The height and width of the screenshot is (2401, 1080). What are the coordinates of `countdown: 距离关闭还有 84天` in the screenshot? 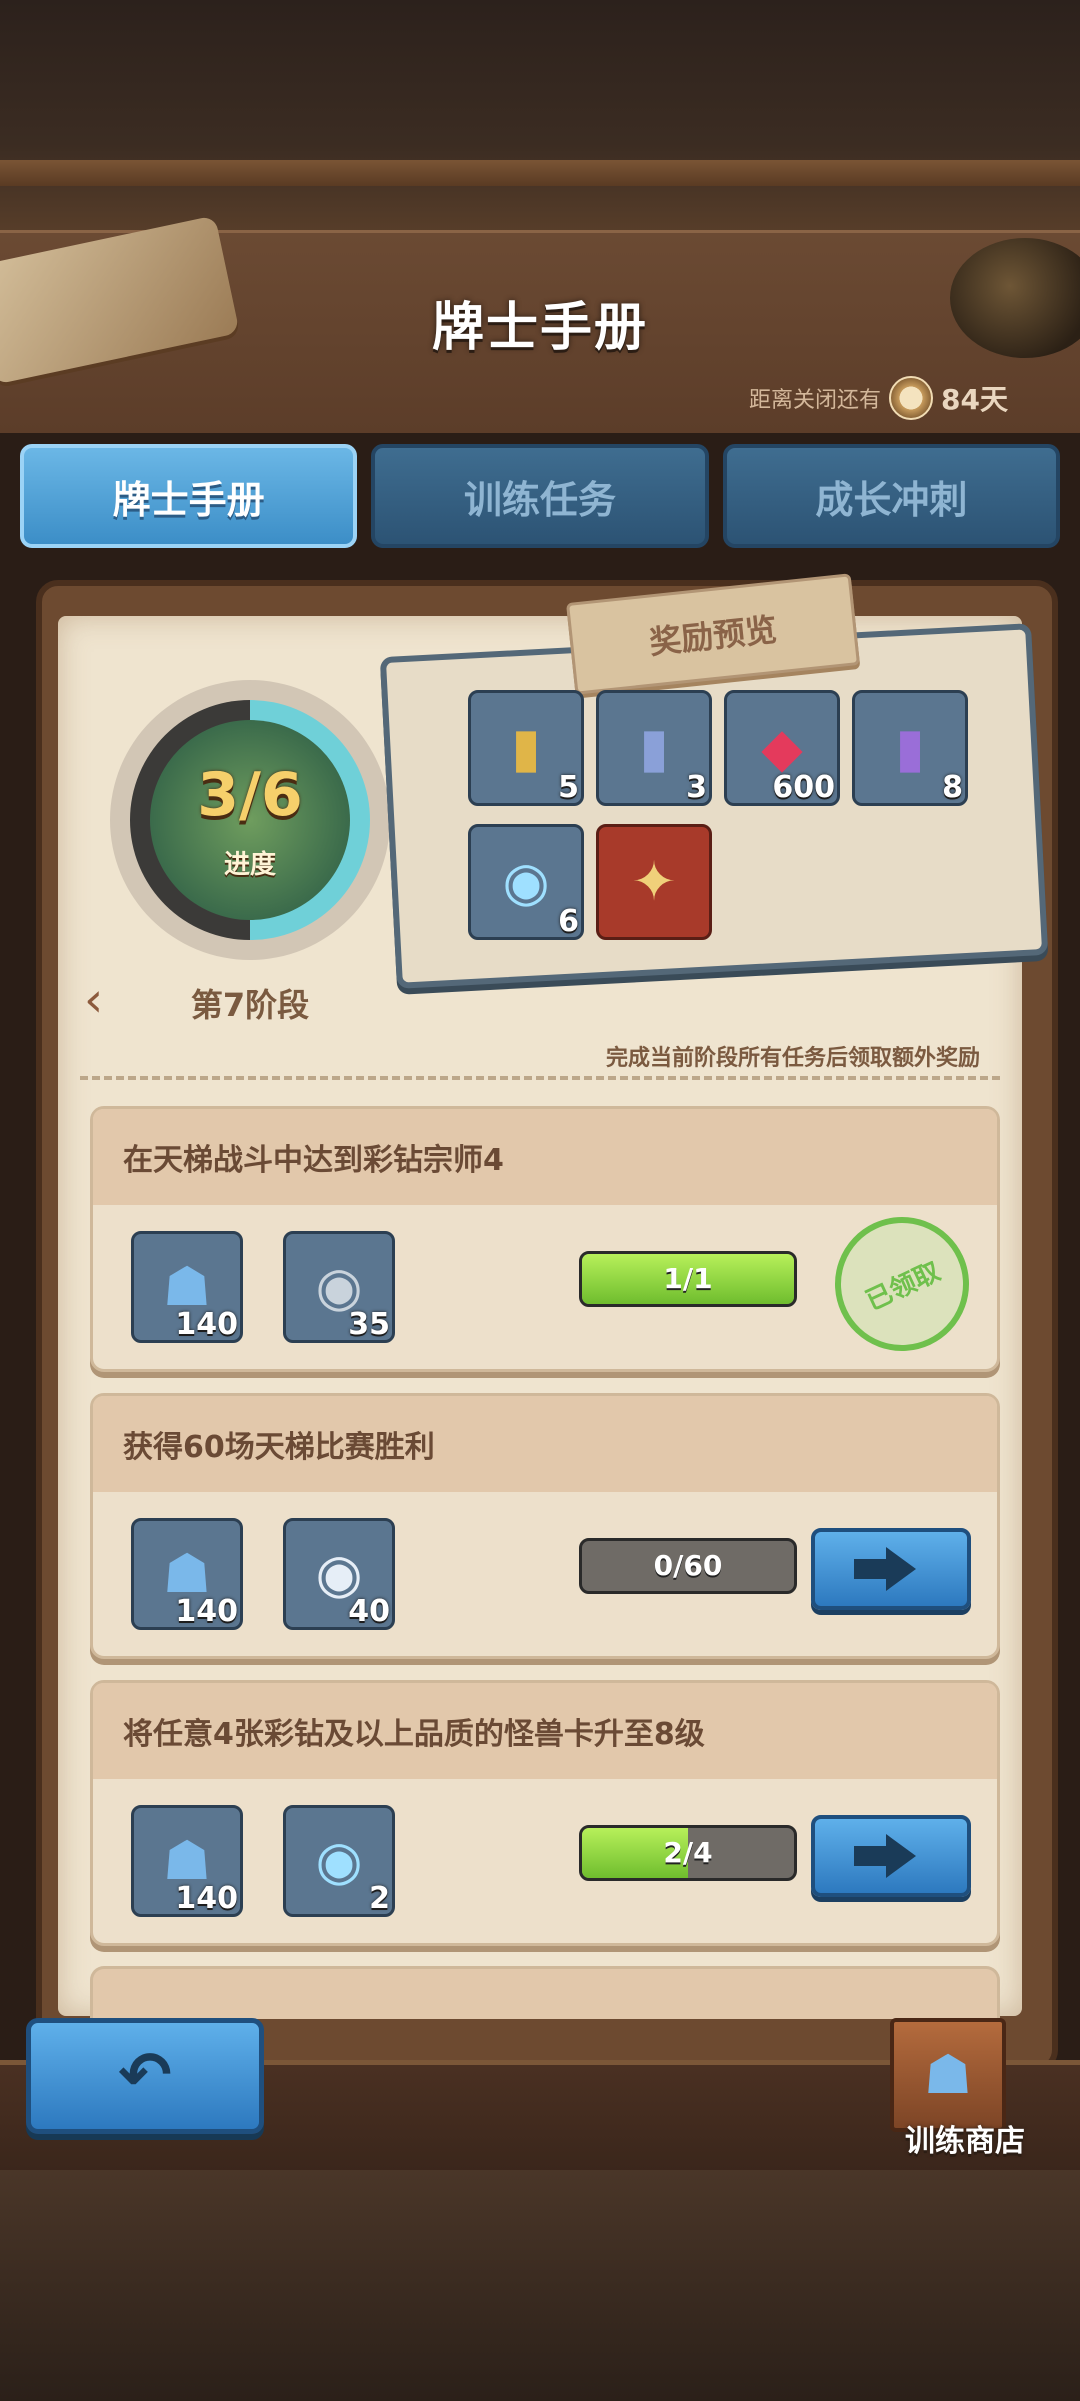 It's located at (878, 398).